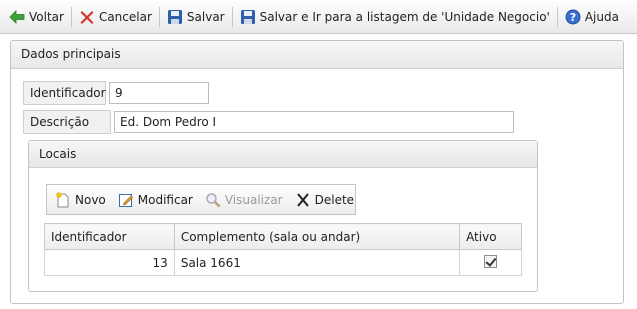 This screenshot has height=309, width=637. I want to click on magnifier-icon, so click(213, 200).